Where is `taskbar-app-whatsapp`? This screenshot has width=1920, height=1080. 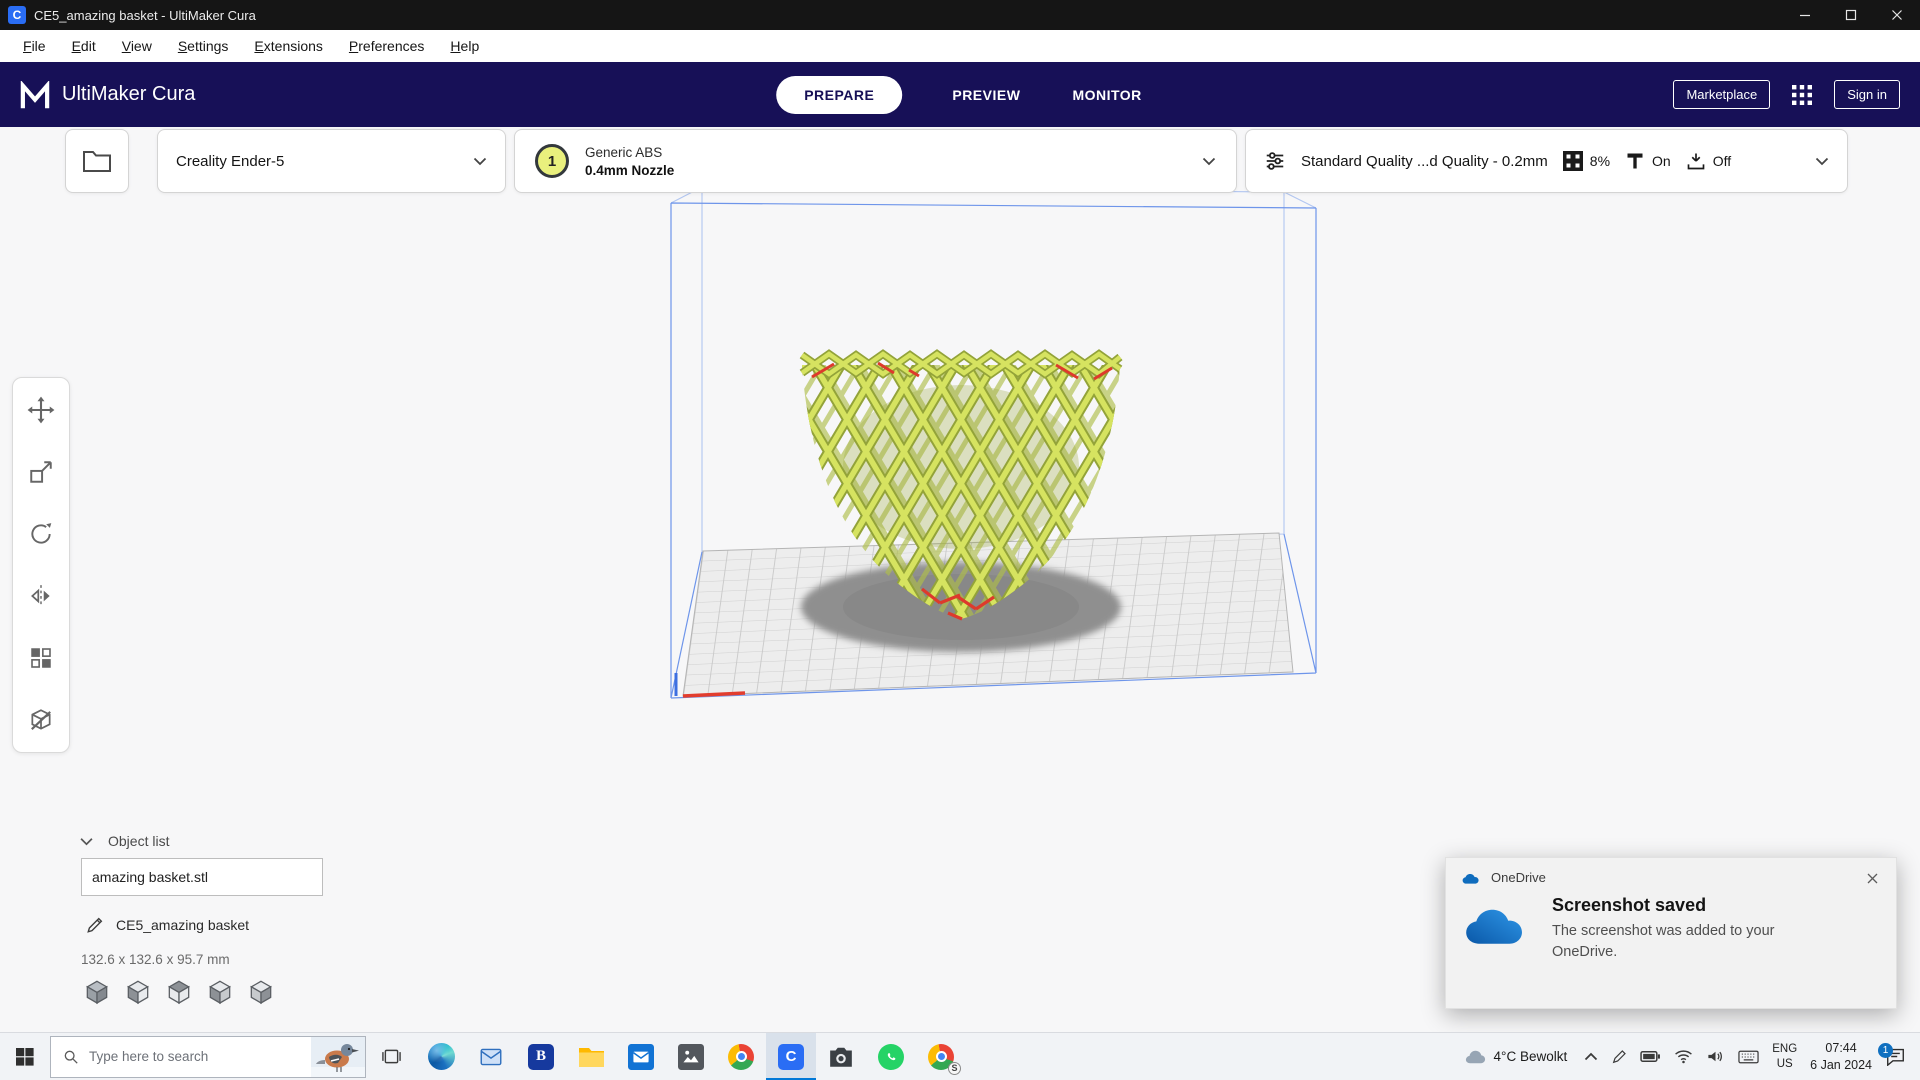
taskbar-app-whatsapp is located at coordinates (891, 1056).